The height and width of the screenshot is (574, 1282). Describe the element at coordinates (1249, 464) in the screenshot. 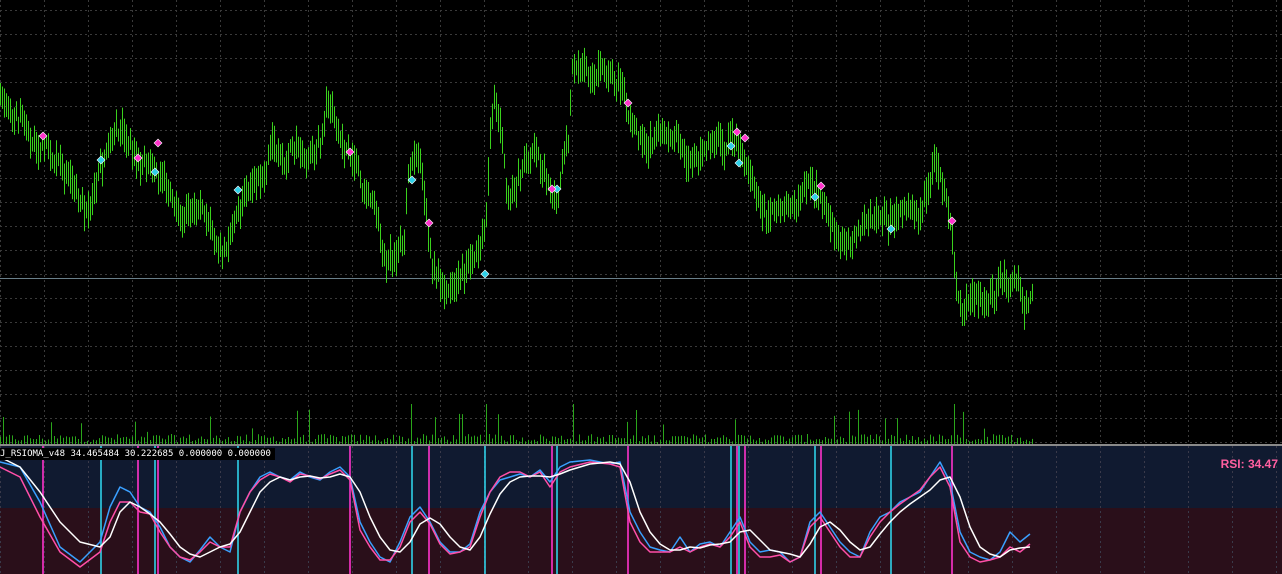

I see `rsi-readout: RSI: 34.47` at that location.